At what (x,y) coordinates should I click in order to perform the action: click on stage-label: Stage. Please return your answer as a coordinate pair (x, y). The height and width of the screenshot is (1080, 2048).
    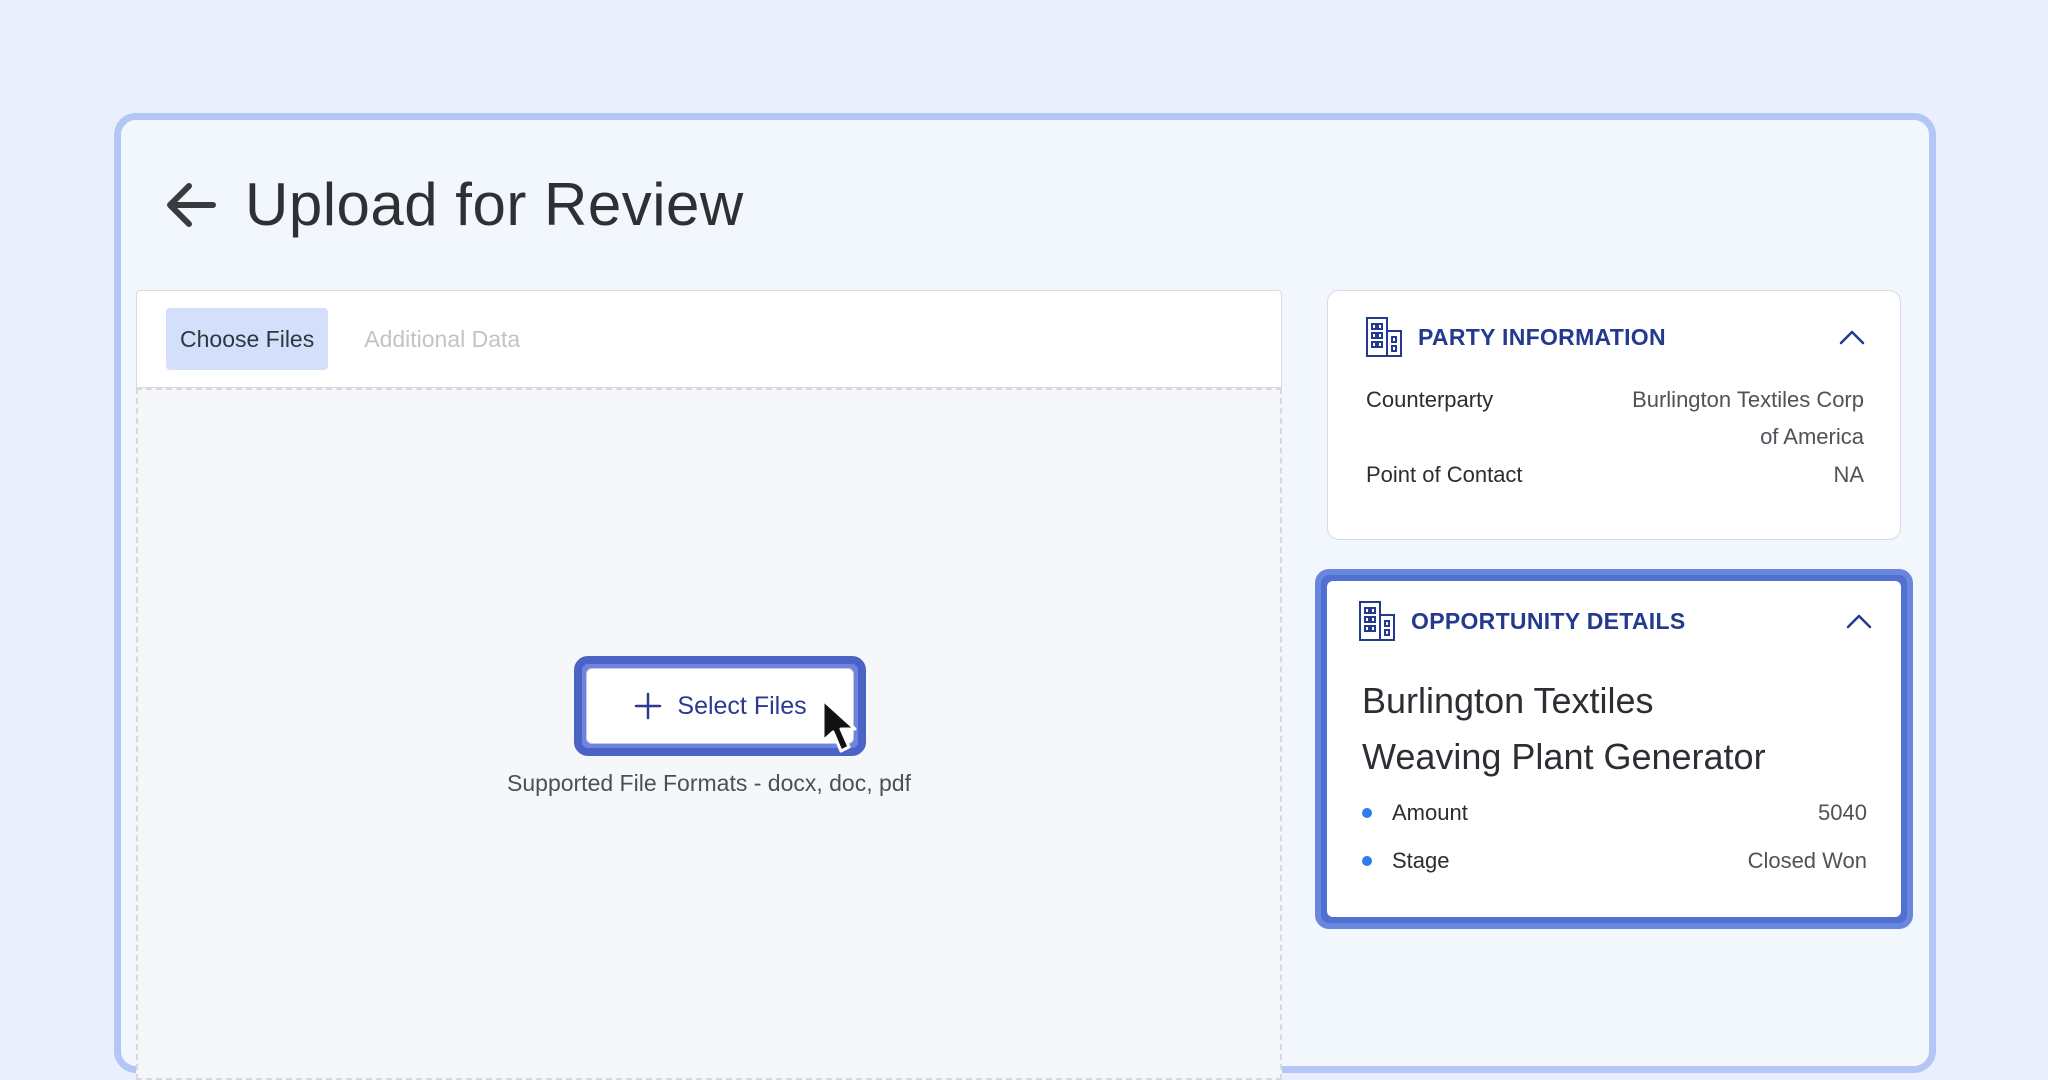
    Looking at the image, I should click on (1421, 860).